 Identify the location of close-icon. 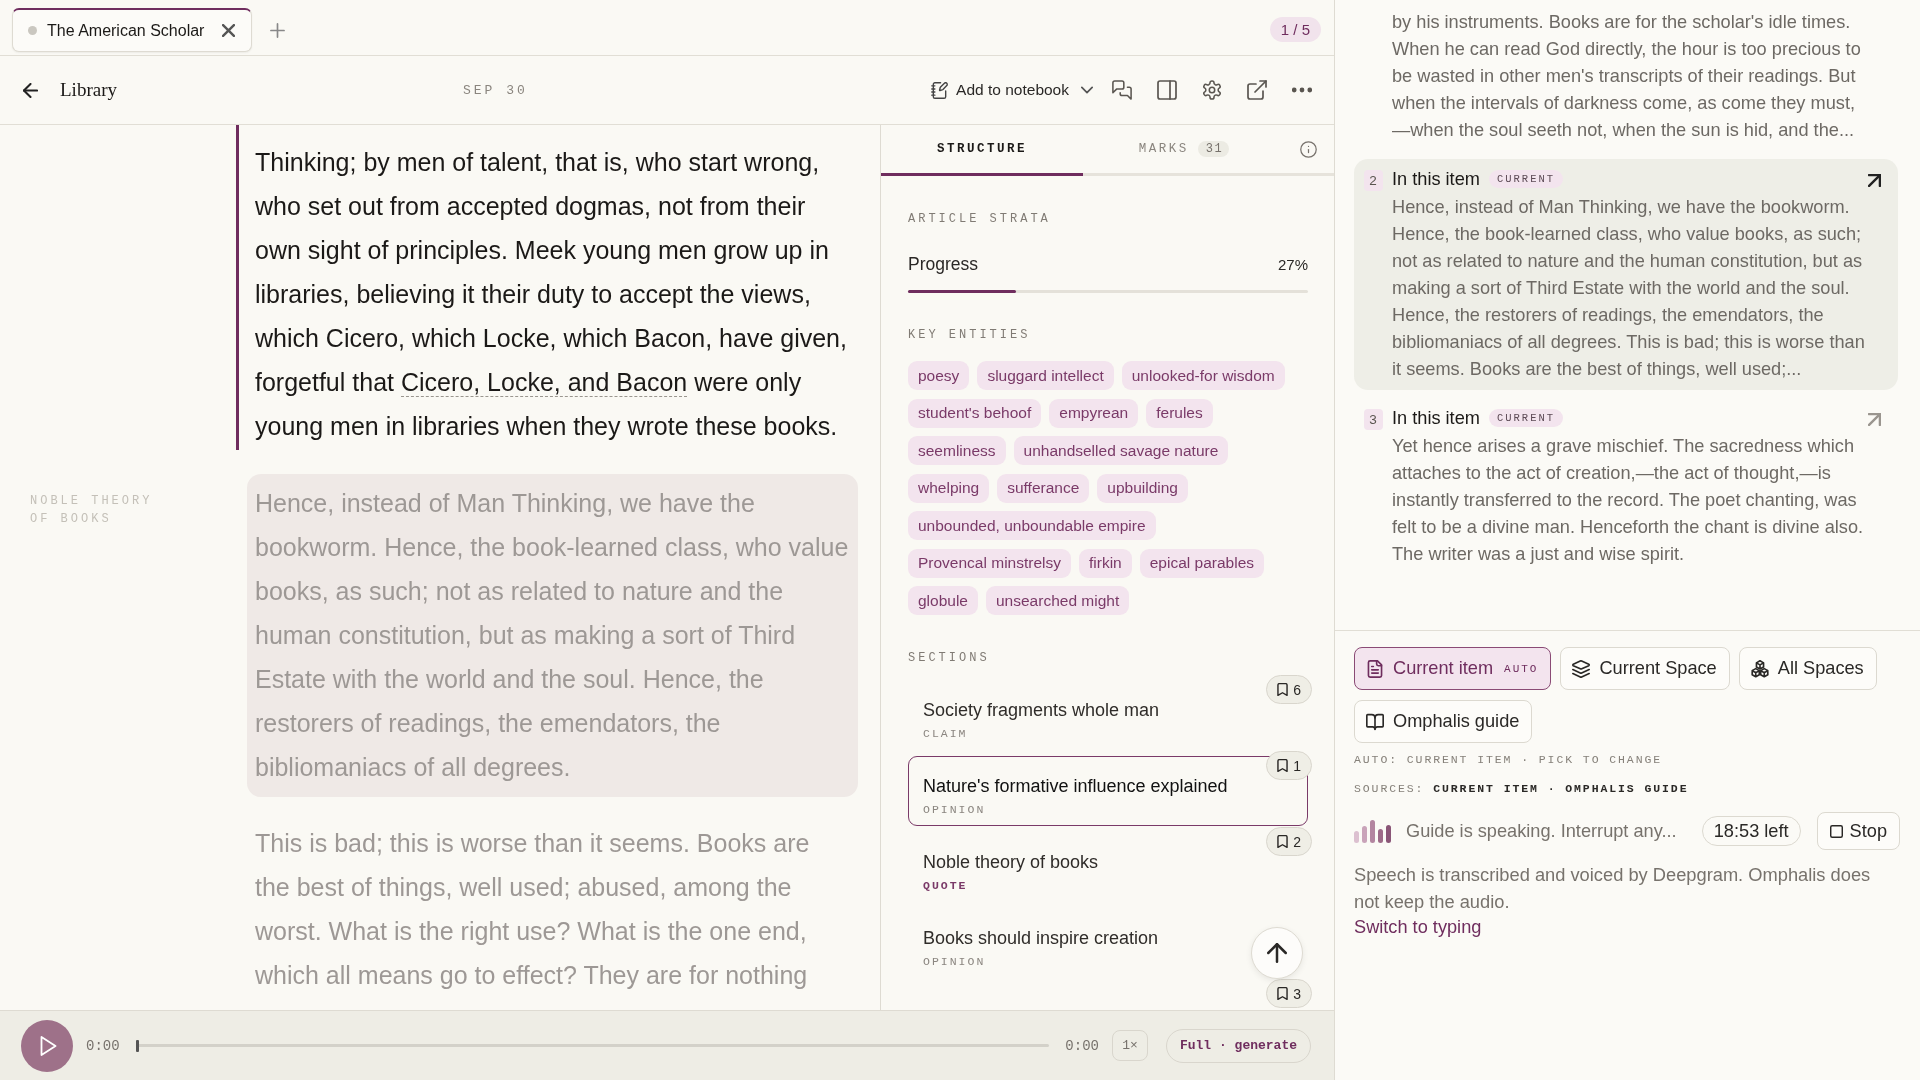
(229, 30).